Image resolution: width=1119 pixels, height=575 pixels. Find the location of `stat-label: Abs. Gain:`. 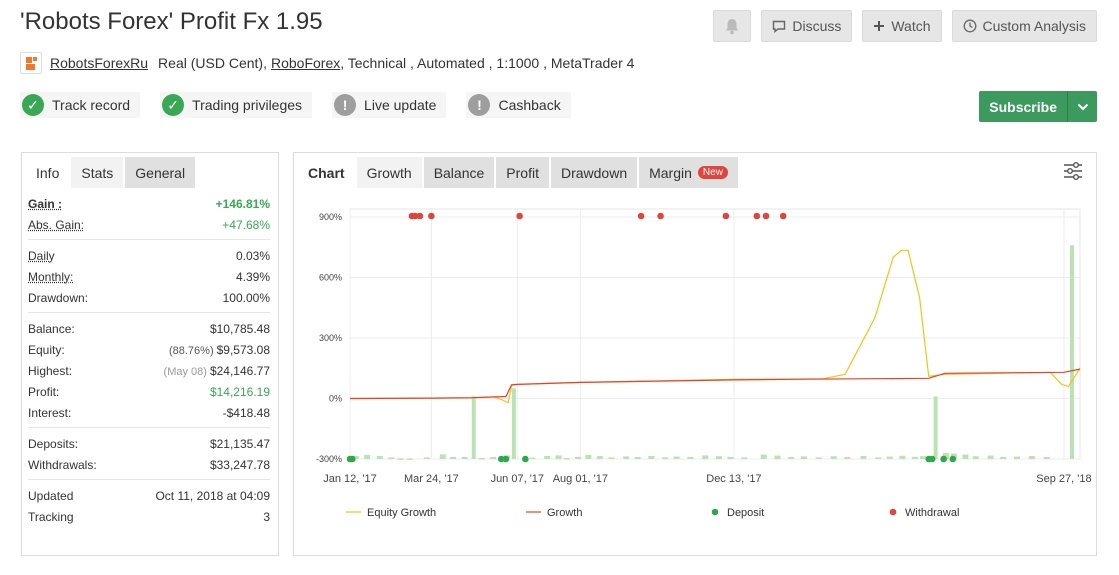

stat-label: Abs. Gain: is located at coordinates (56, 225).